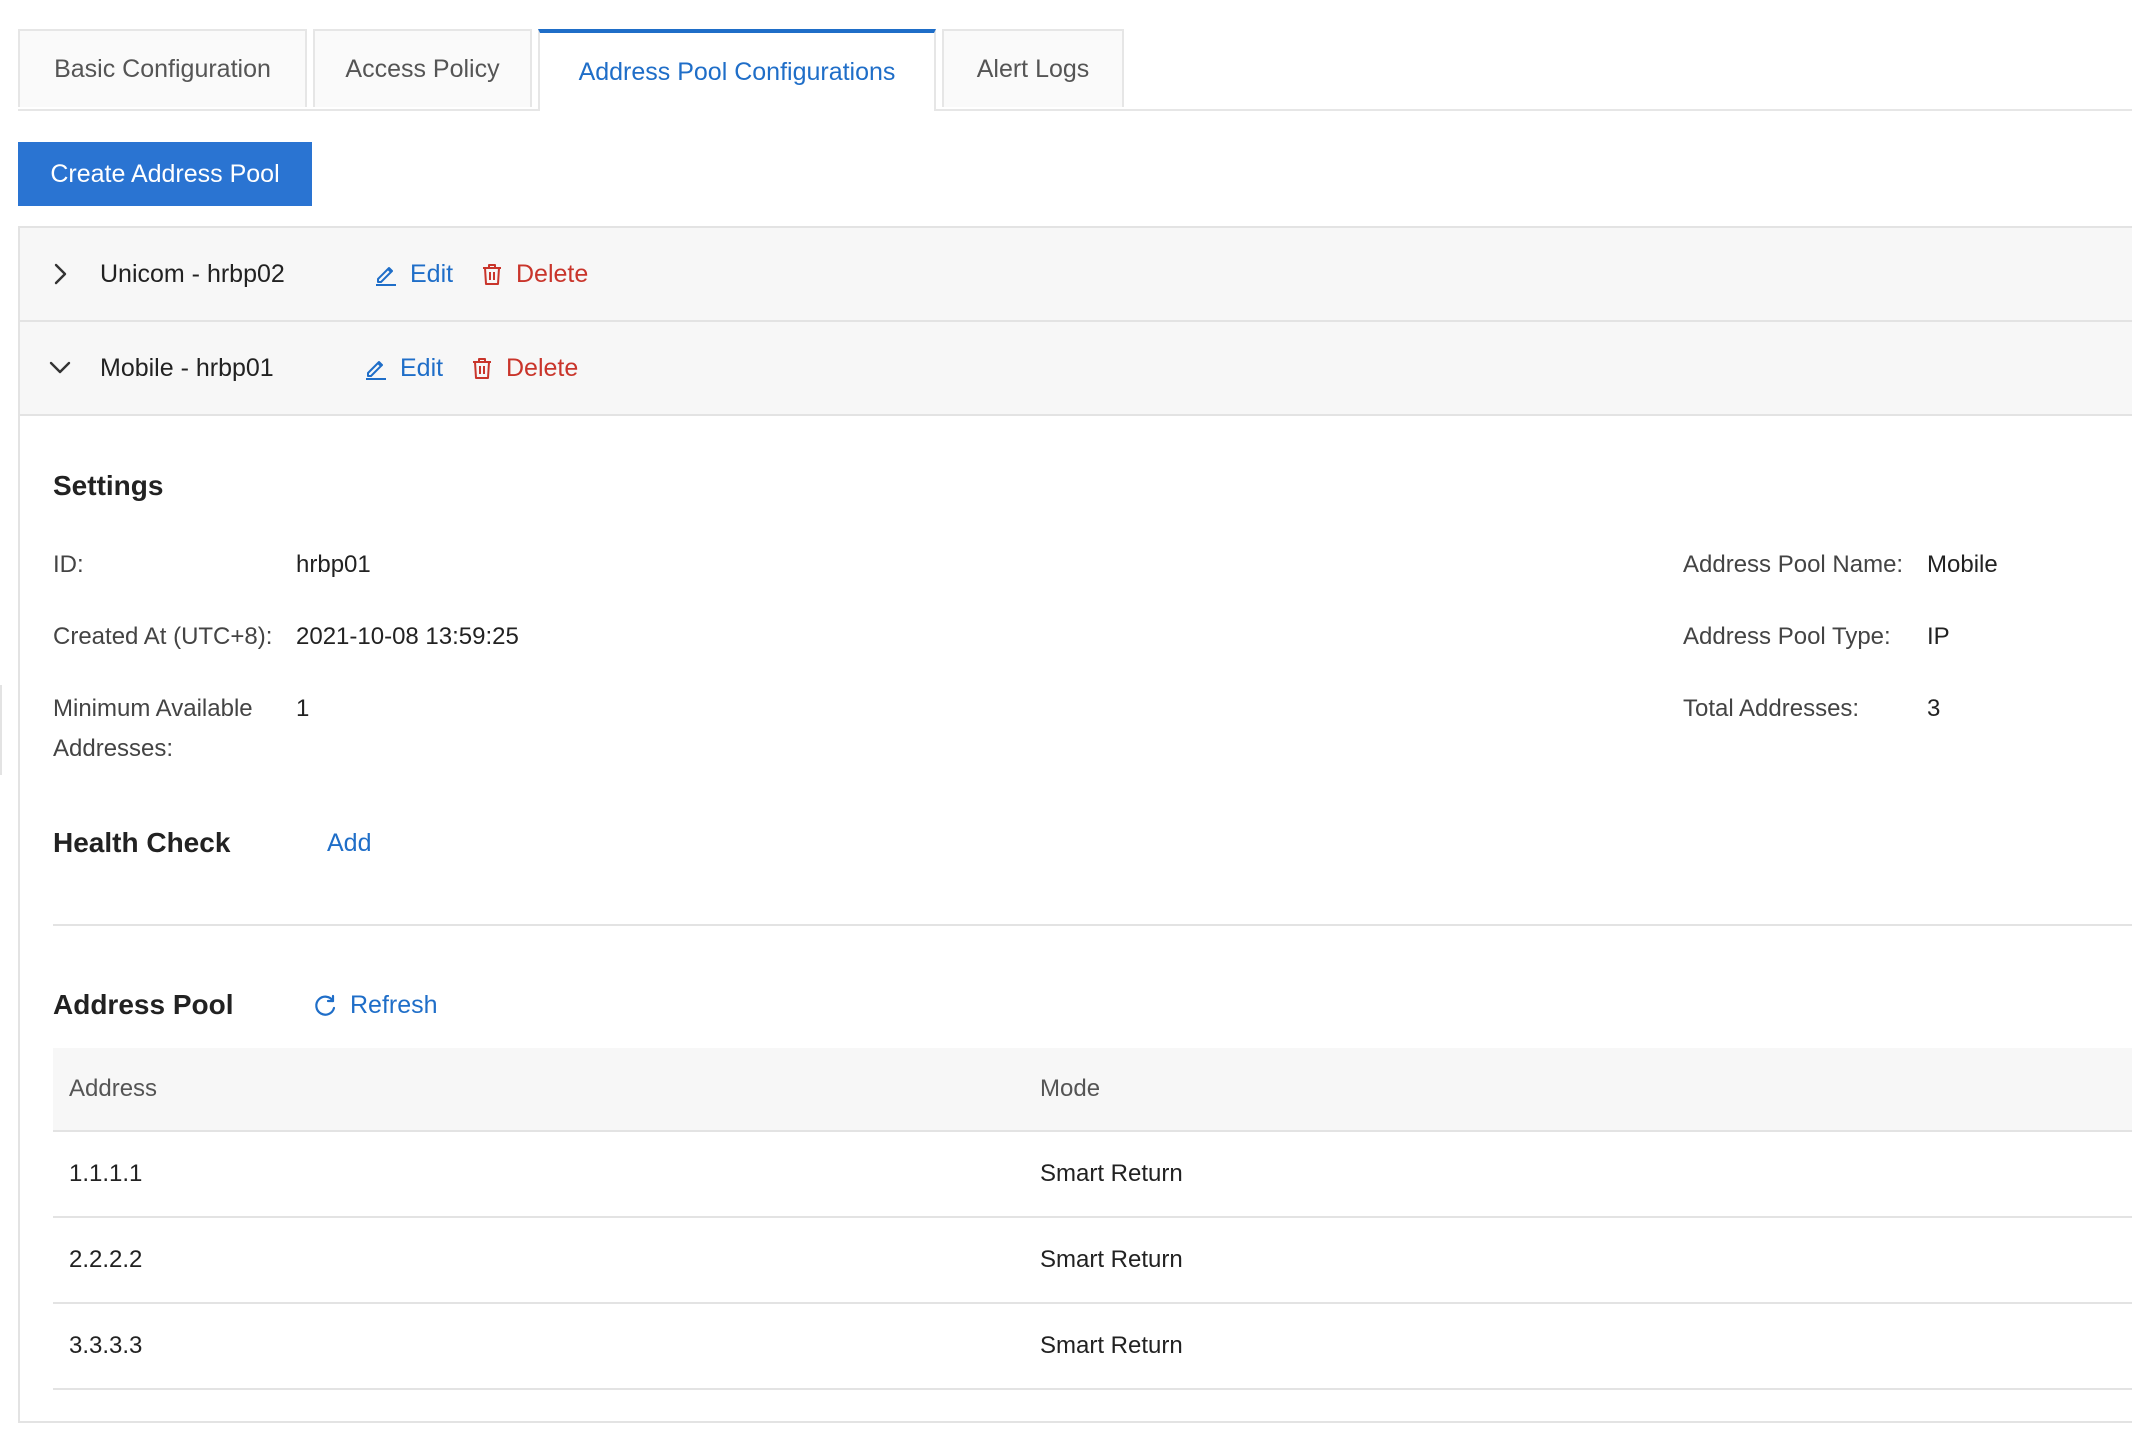 Image resolution: width=2132 pixels, height=1456 pixels. What do you see at coordinates (192, 273) in the screenshot?
I see `pool-name: Unicom - hrbp02` at bounding box center [192, 273].